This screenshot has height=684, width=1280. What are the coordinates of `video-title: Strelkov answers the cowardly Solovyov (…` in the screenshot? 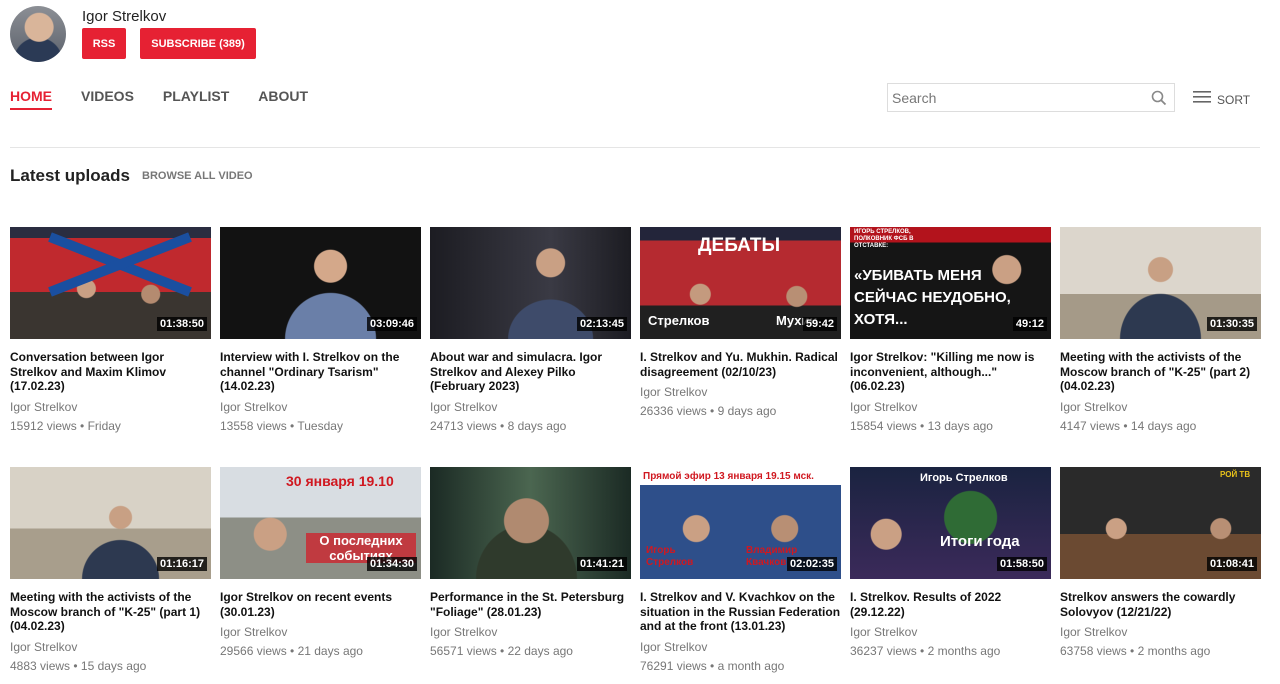 It's located at (1160, 604).